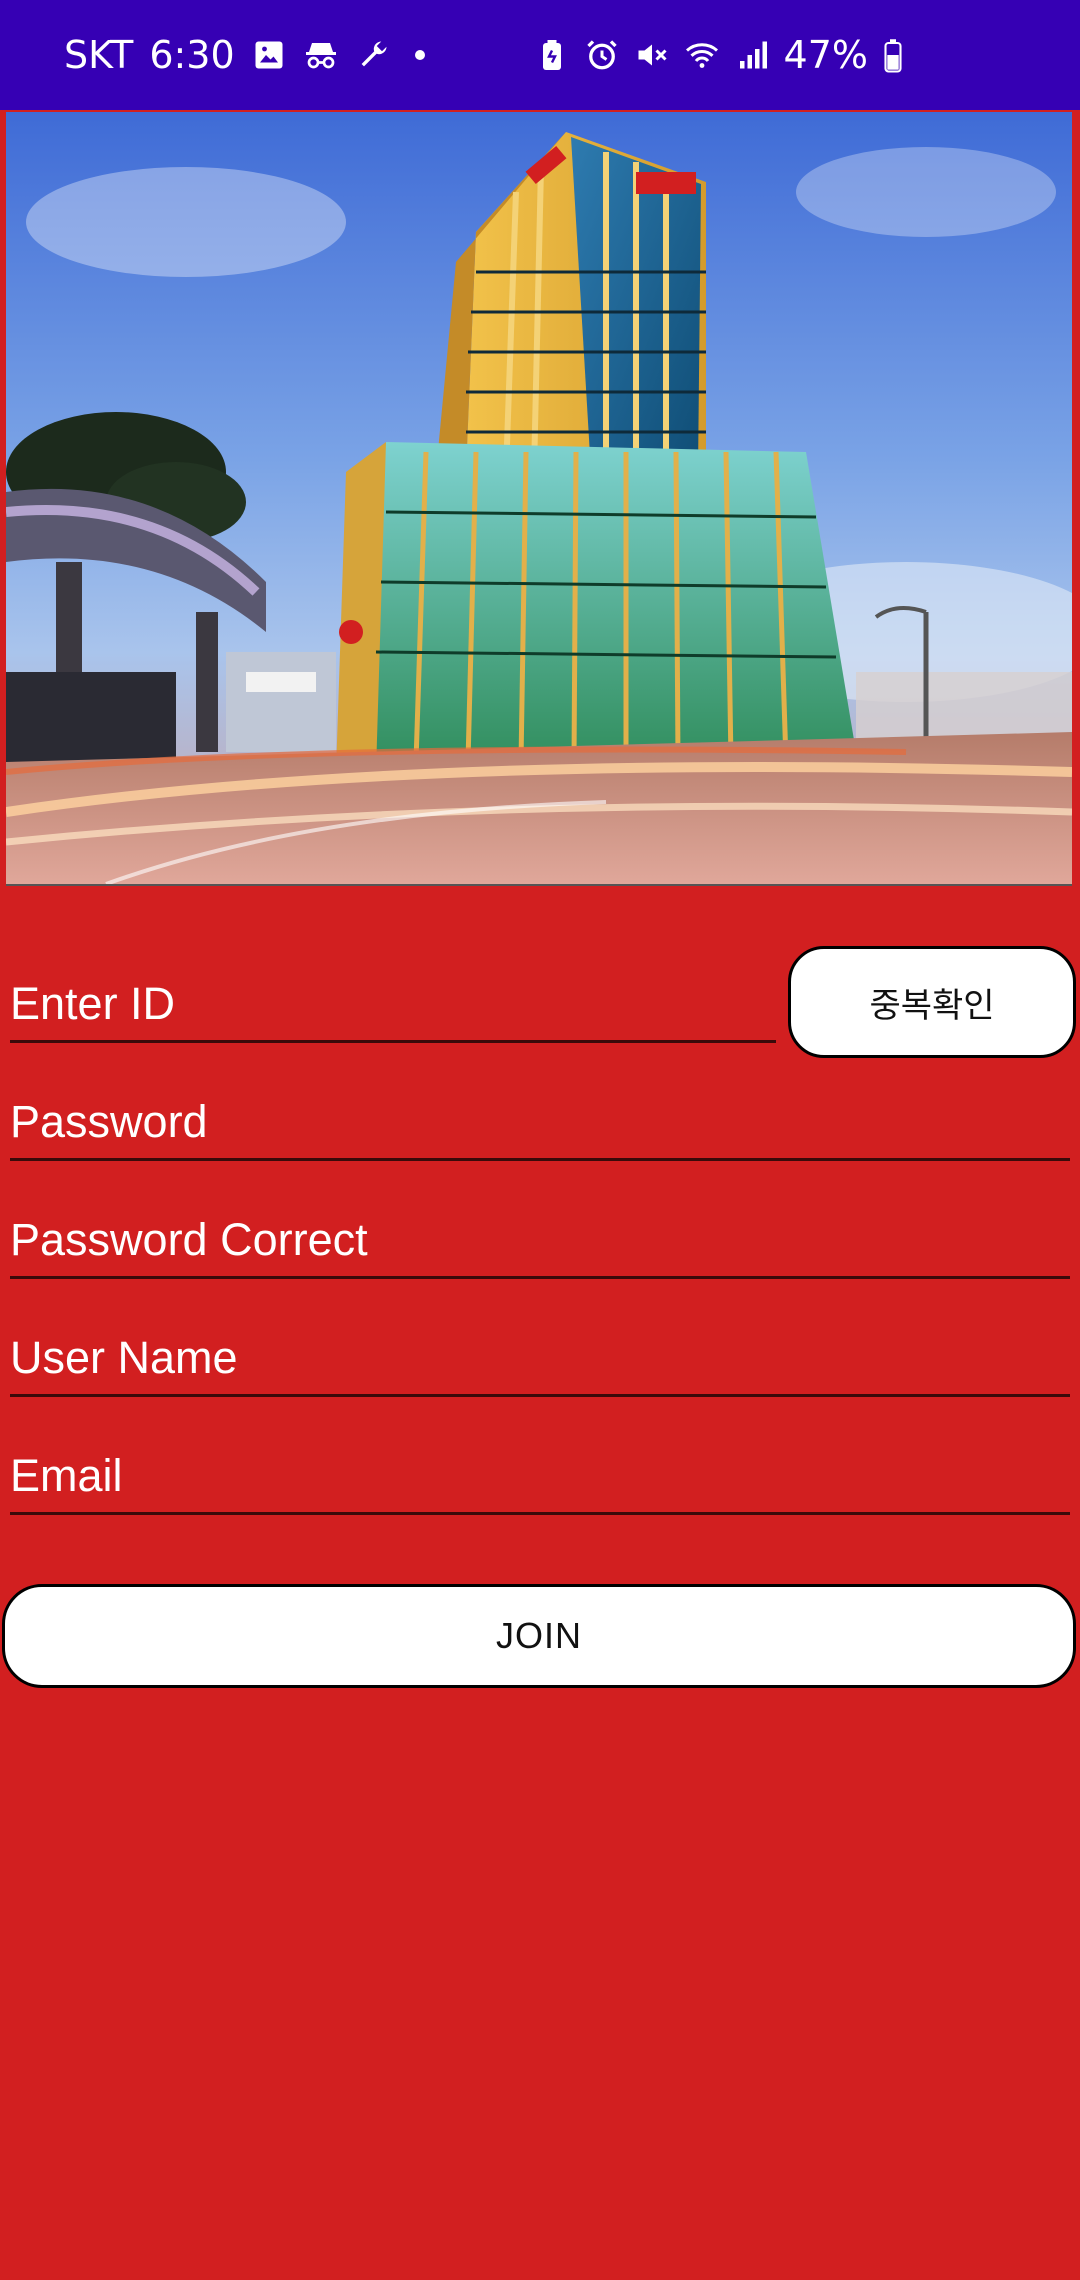 This screenshot has height=2280, width=1080. I want to click on id-placeholder: Enter ID, so click(93, 1003).